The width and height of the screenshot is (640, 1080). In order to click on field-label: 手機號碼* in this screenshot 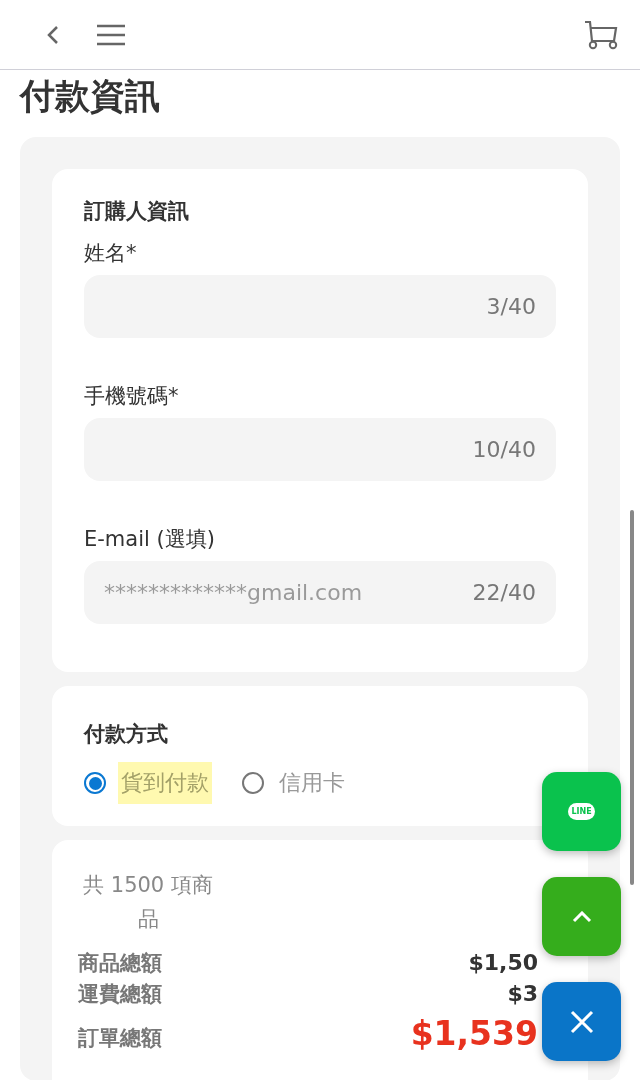, I will do `click(131, 396)`.